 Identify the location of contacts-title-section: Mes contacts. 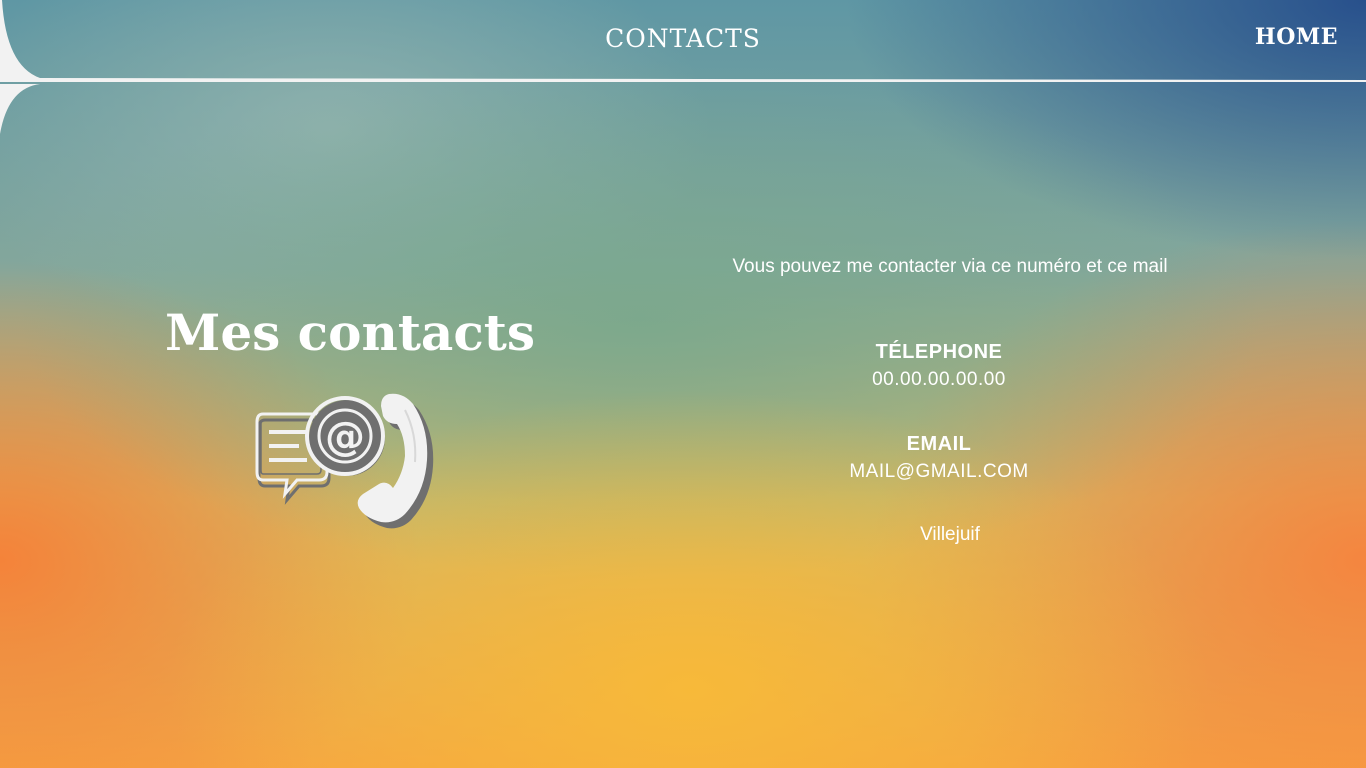
(350, 333).